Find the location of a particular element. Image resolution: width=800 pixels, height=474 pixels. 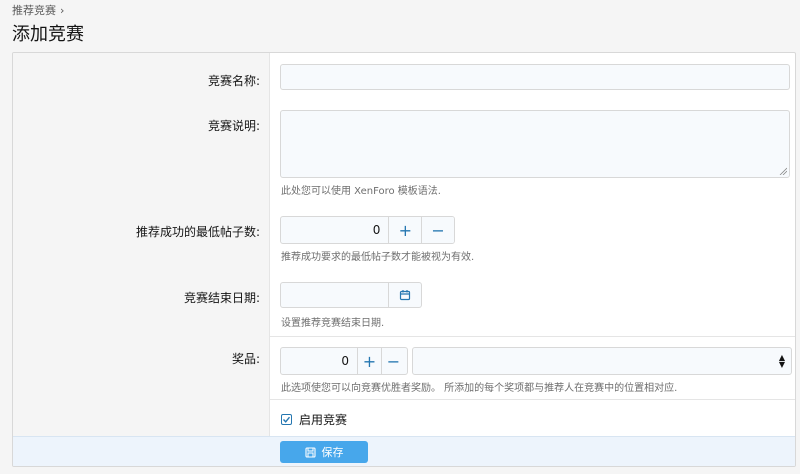

prizes-stepper: 0 + − is located at coordinates (344, 361).